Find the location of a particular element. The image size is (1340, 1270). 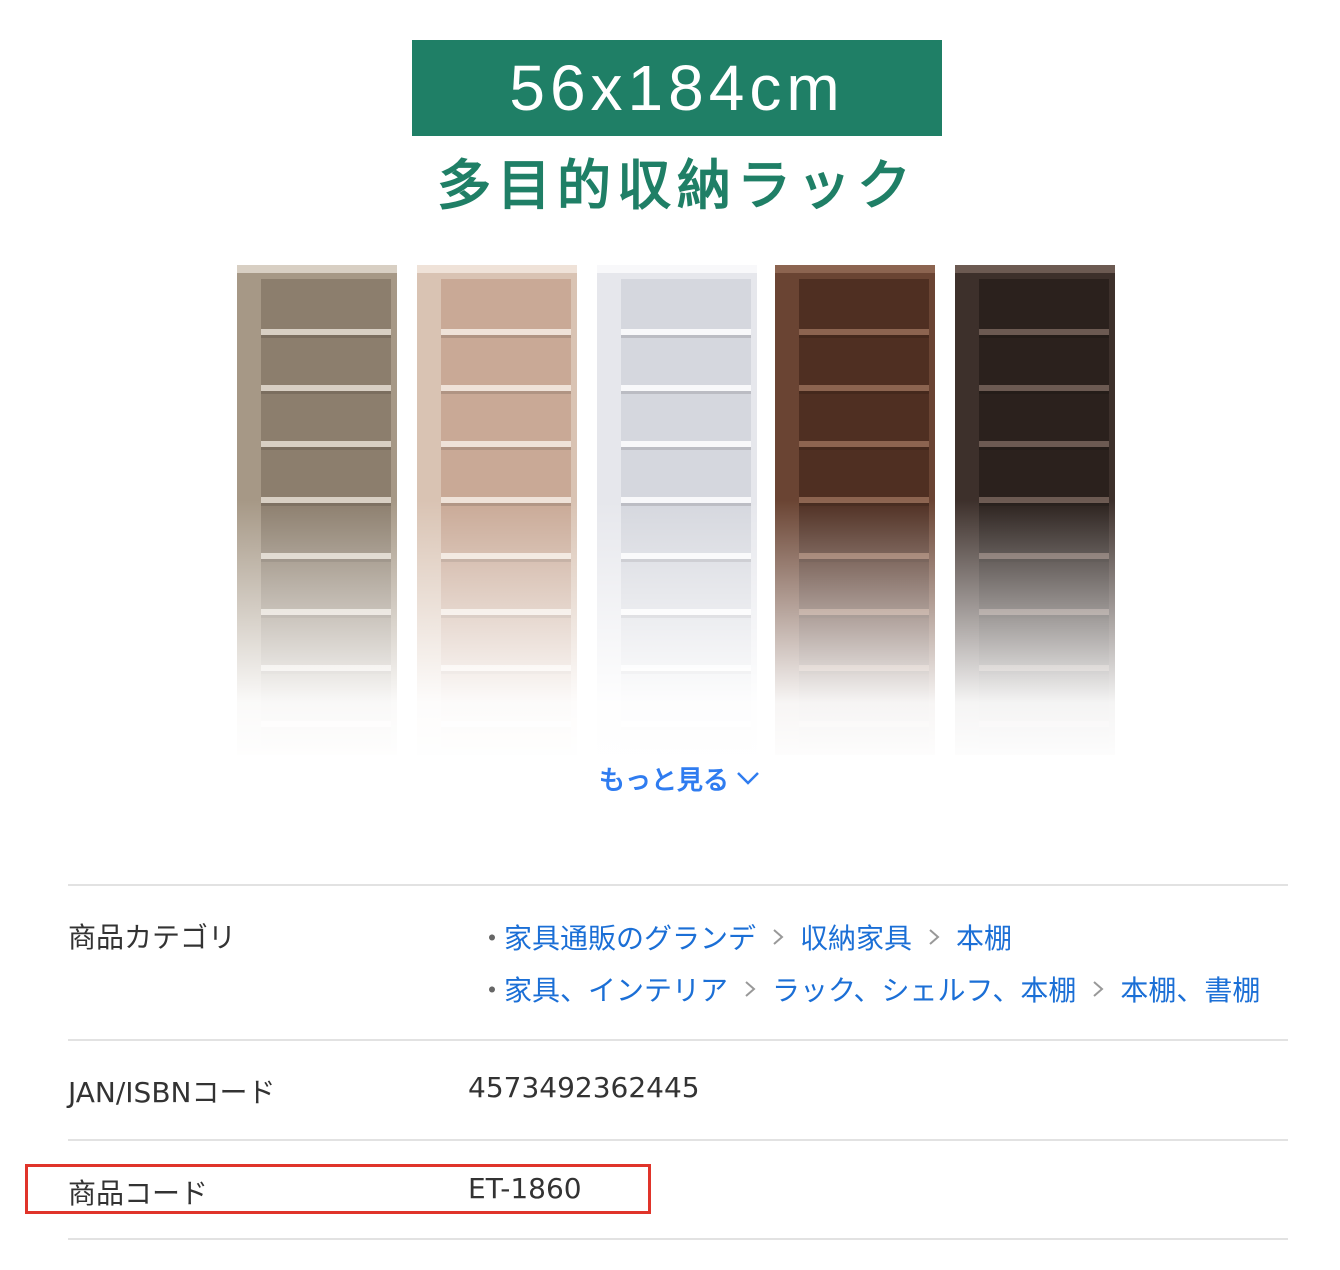

category-path: ・家具、インテリア ラック、シェルフ、本棚 本棚、書棚 is located at coordinates (869, 989).